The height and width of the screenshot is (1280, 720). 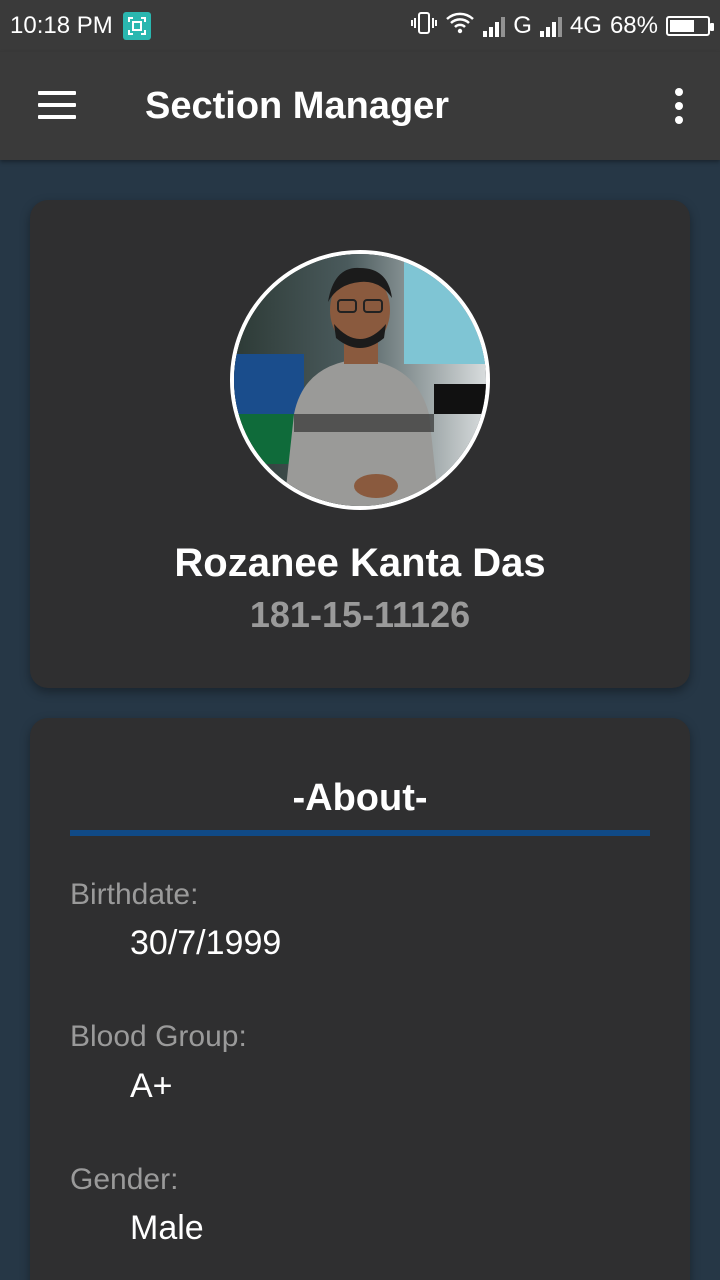 I want to click on status-left: 10:18 PM, so click(x=80, y=26).